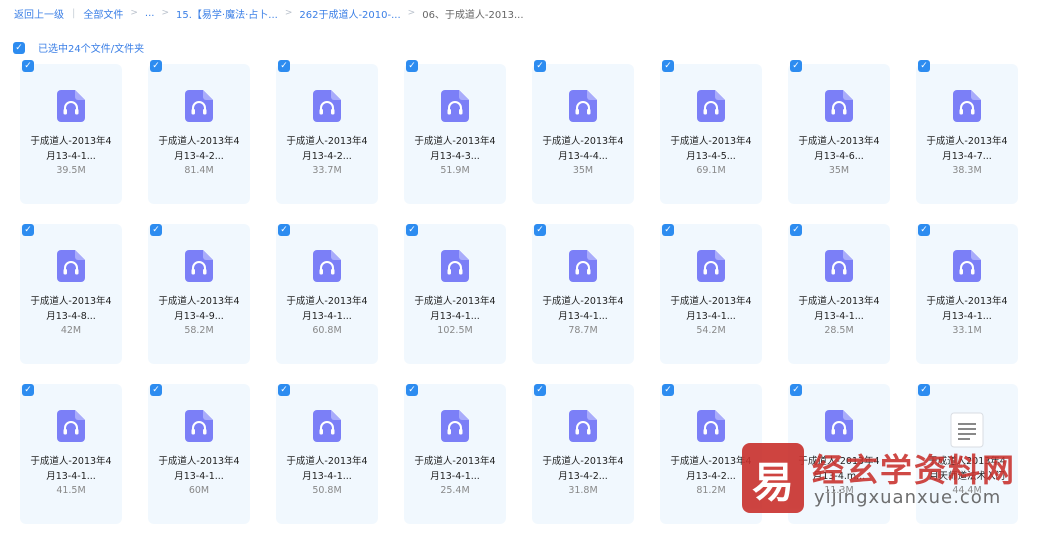 The width and height of the screenshot is (1045, 538). I want to click on file-card: ✓ 于成道人-2013年4 月13-4-1... 54.2M, so click(711, 294).